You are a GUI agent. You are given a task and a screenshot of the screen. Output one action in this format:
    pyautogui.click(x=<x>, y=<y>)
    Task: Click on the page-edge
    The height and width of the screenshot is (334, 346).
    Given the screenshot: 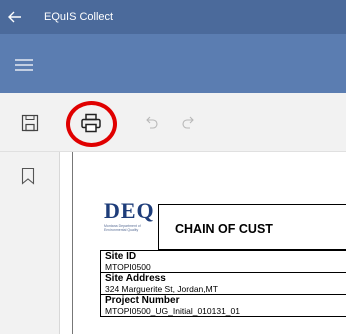 What is the action you would take?
    pyautogui.click(x=72, y=243)
    